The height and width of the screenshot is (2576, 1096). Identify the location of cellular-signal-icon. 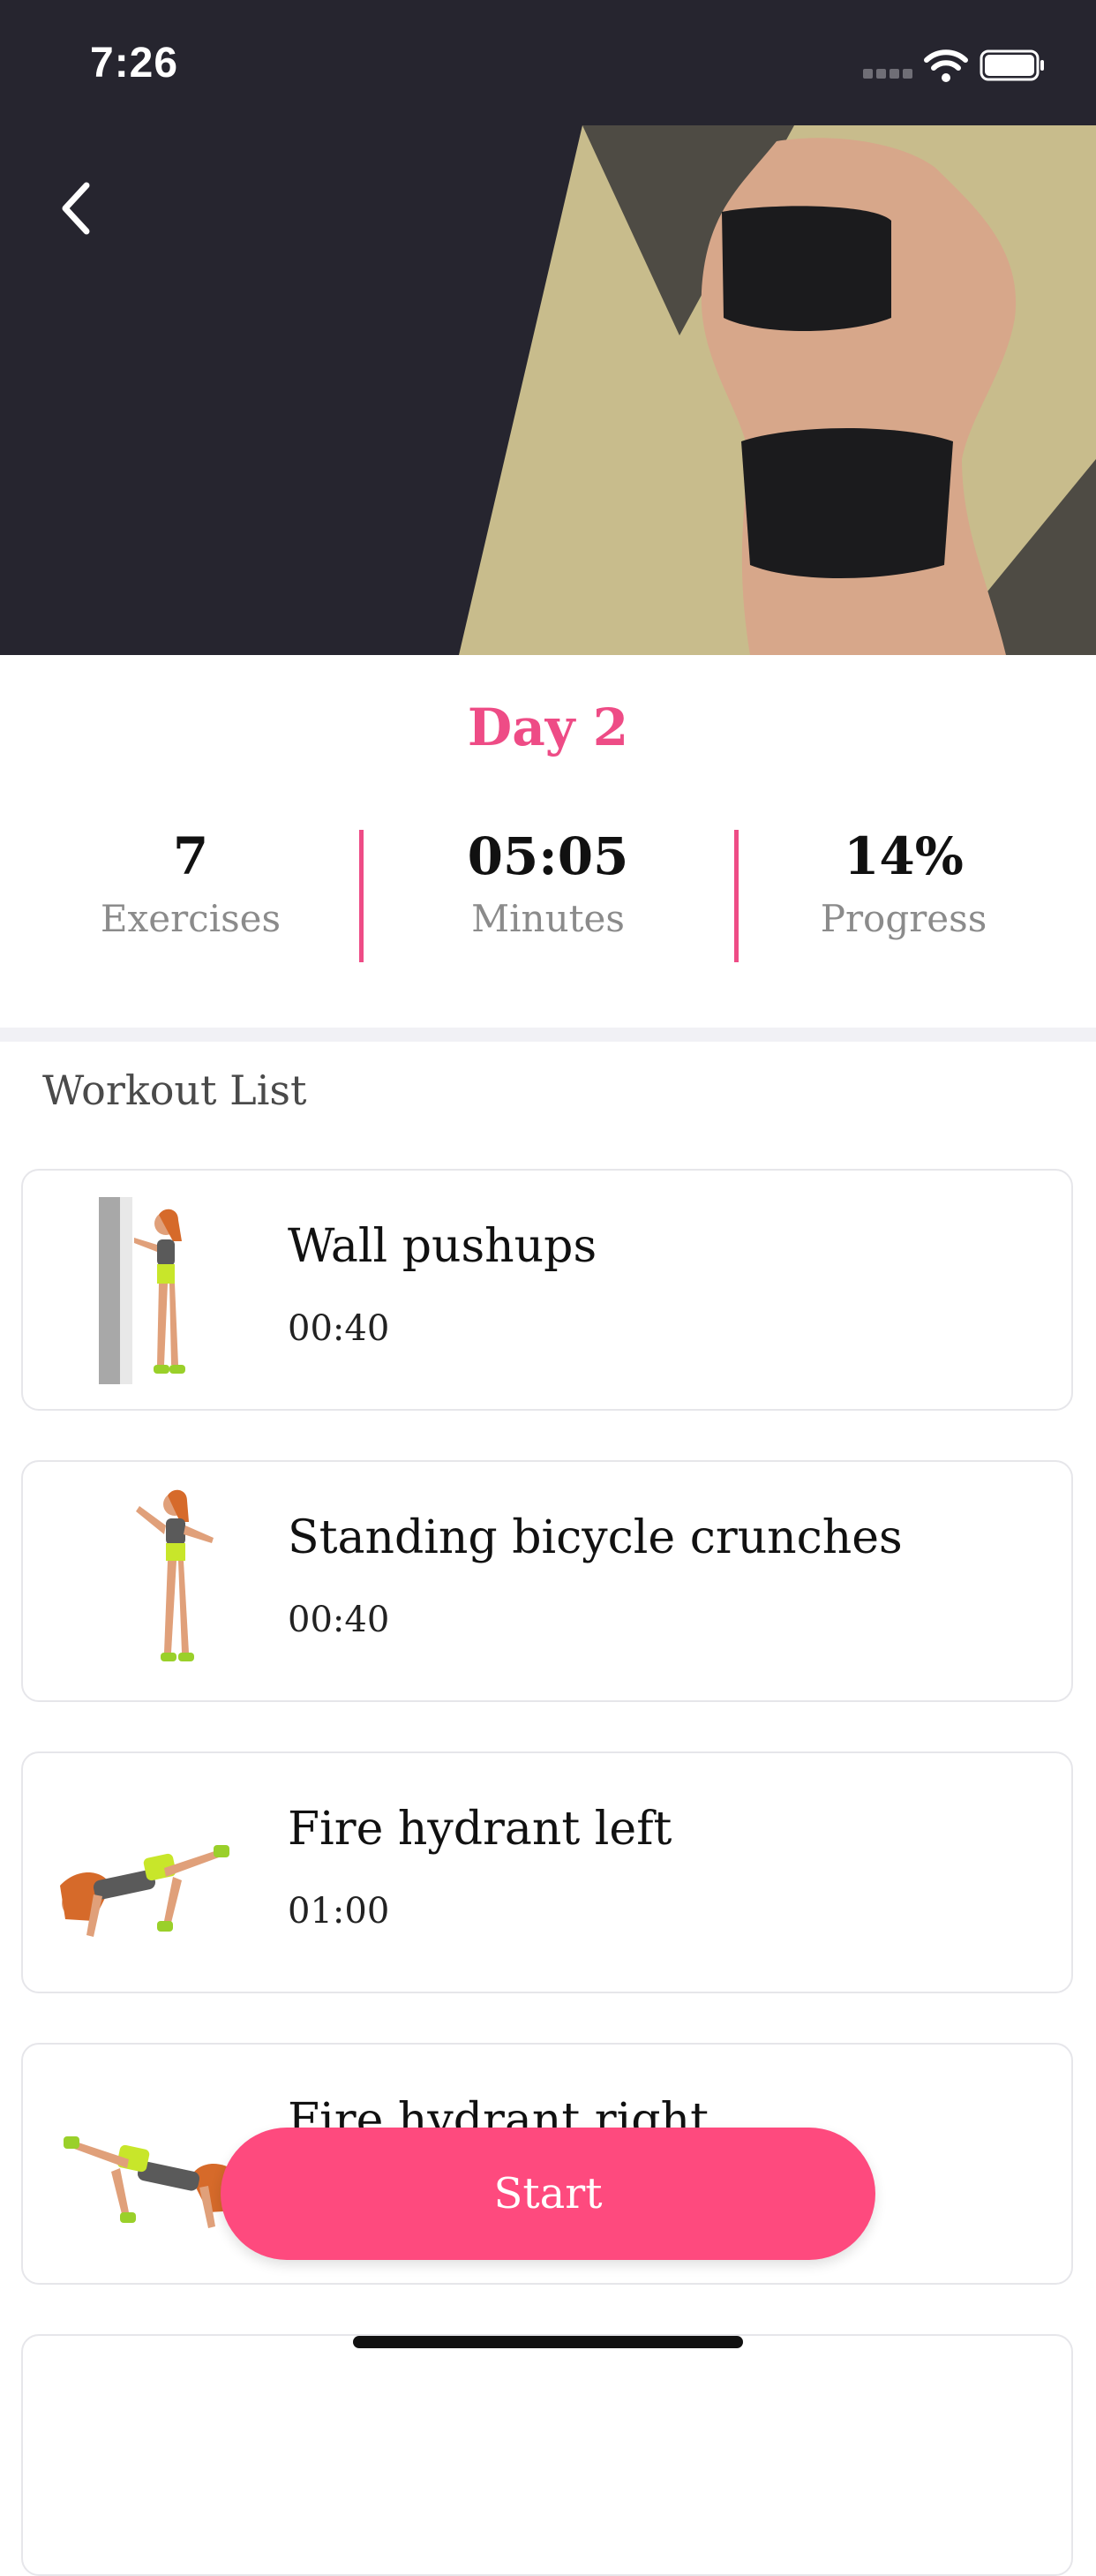
(887, 75).